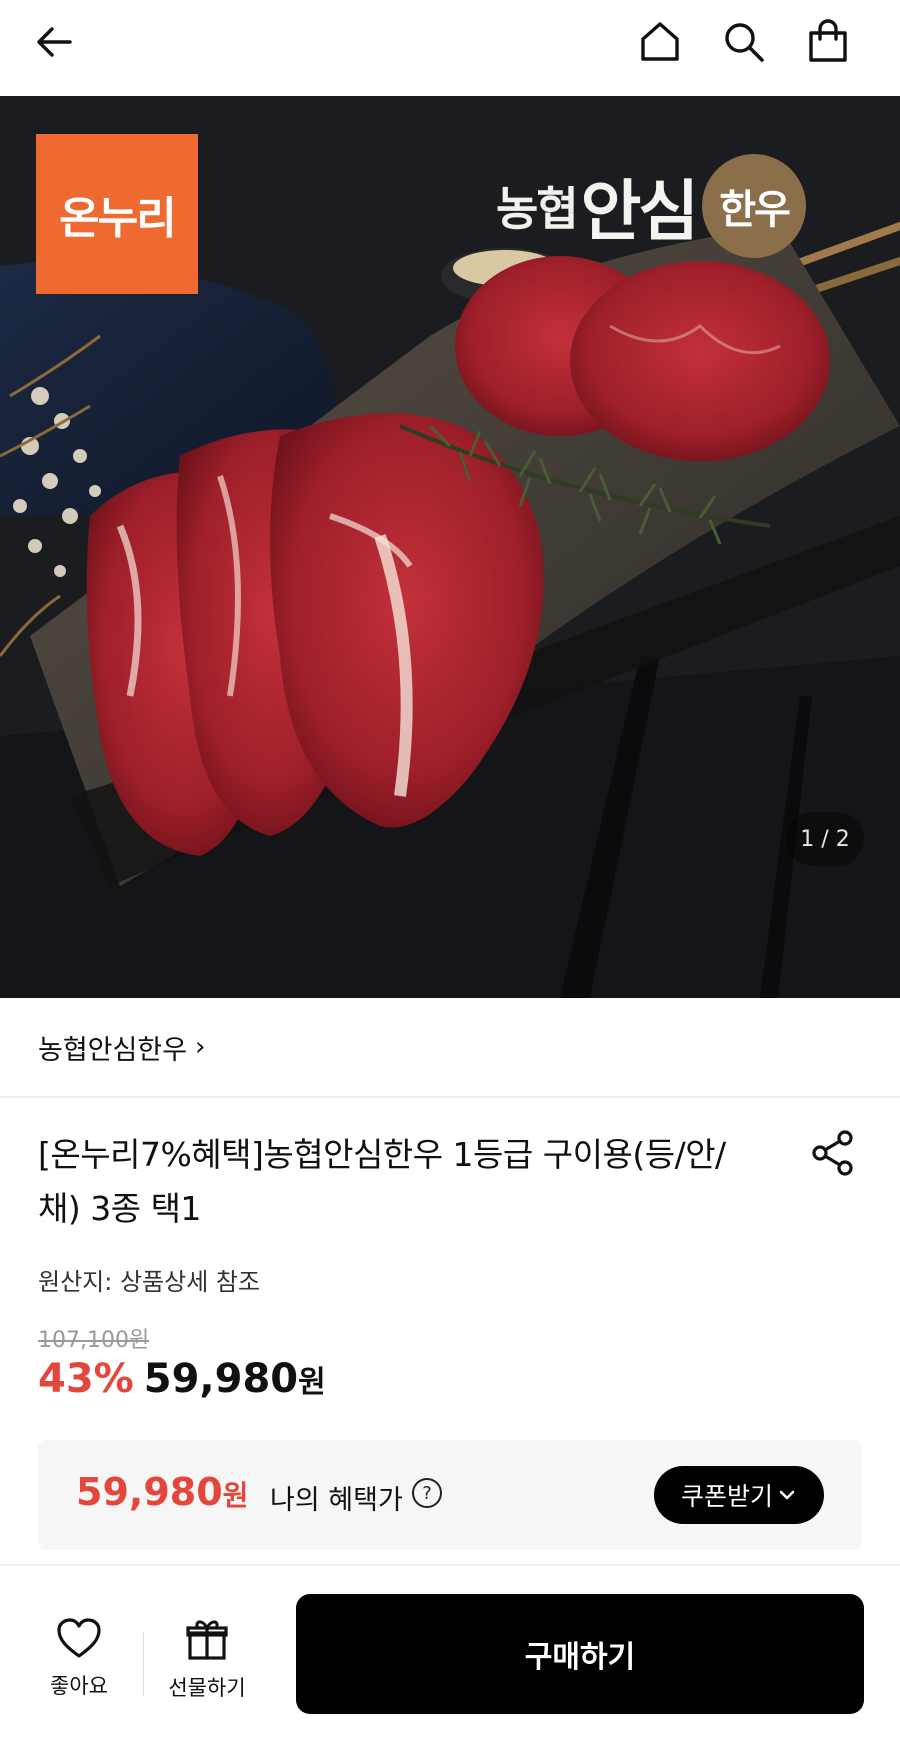  I want to click on benefit-price-box: 59,980 원 나의 혜택가 ? 쿠폰받기, so click(450, 1495).